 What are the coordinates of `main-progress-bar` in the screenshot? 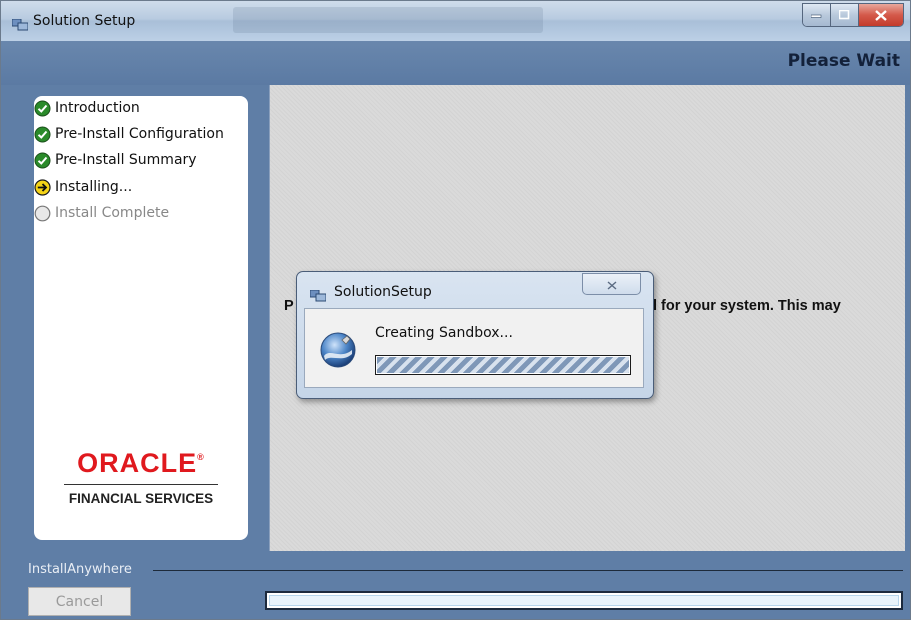 It's located at (584, 600).